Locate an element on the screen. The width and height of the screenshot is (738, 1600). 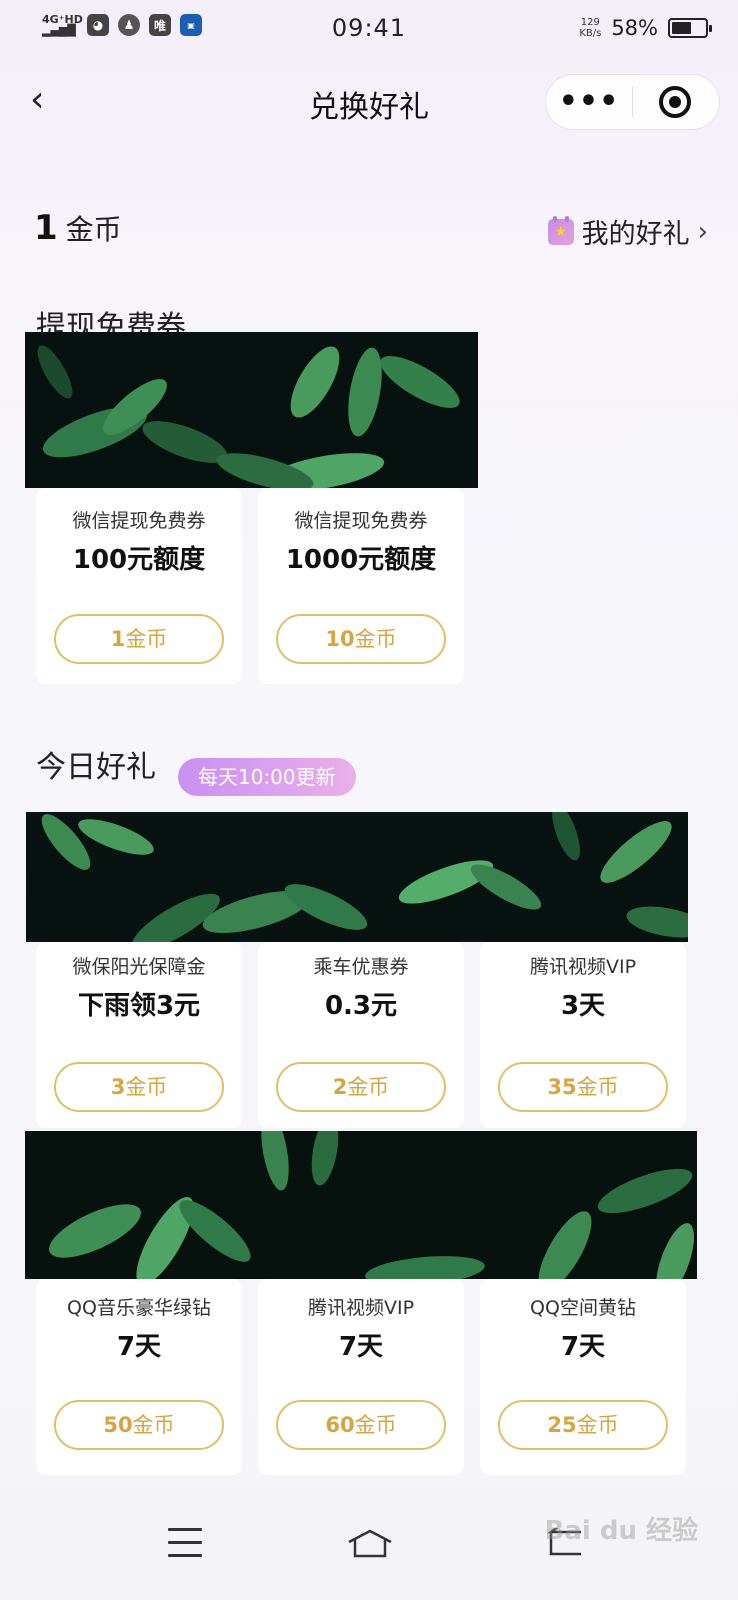
card-value: 0.3元 is located at coordinates (361, 1006).